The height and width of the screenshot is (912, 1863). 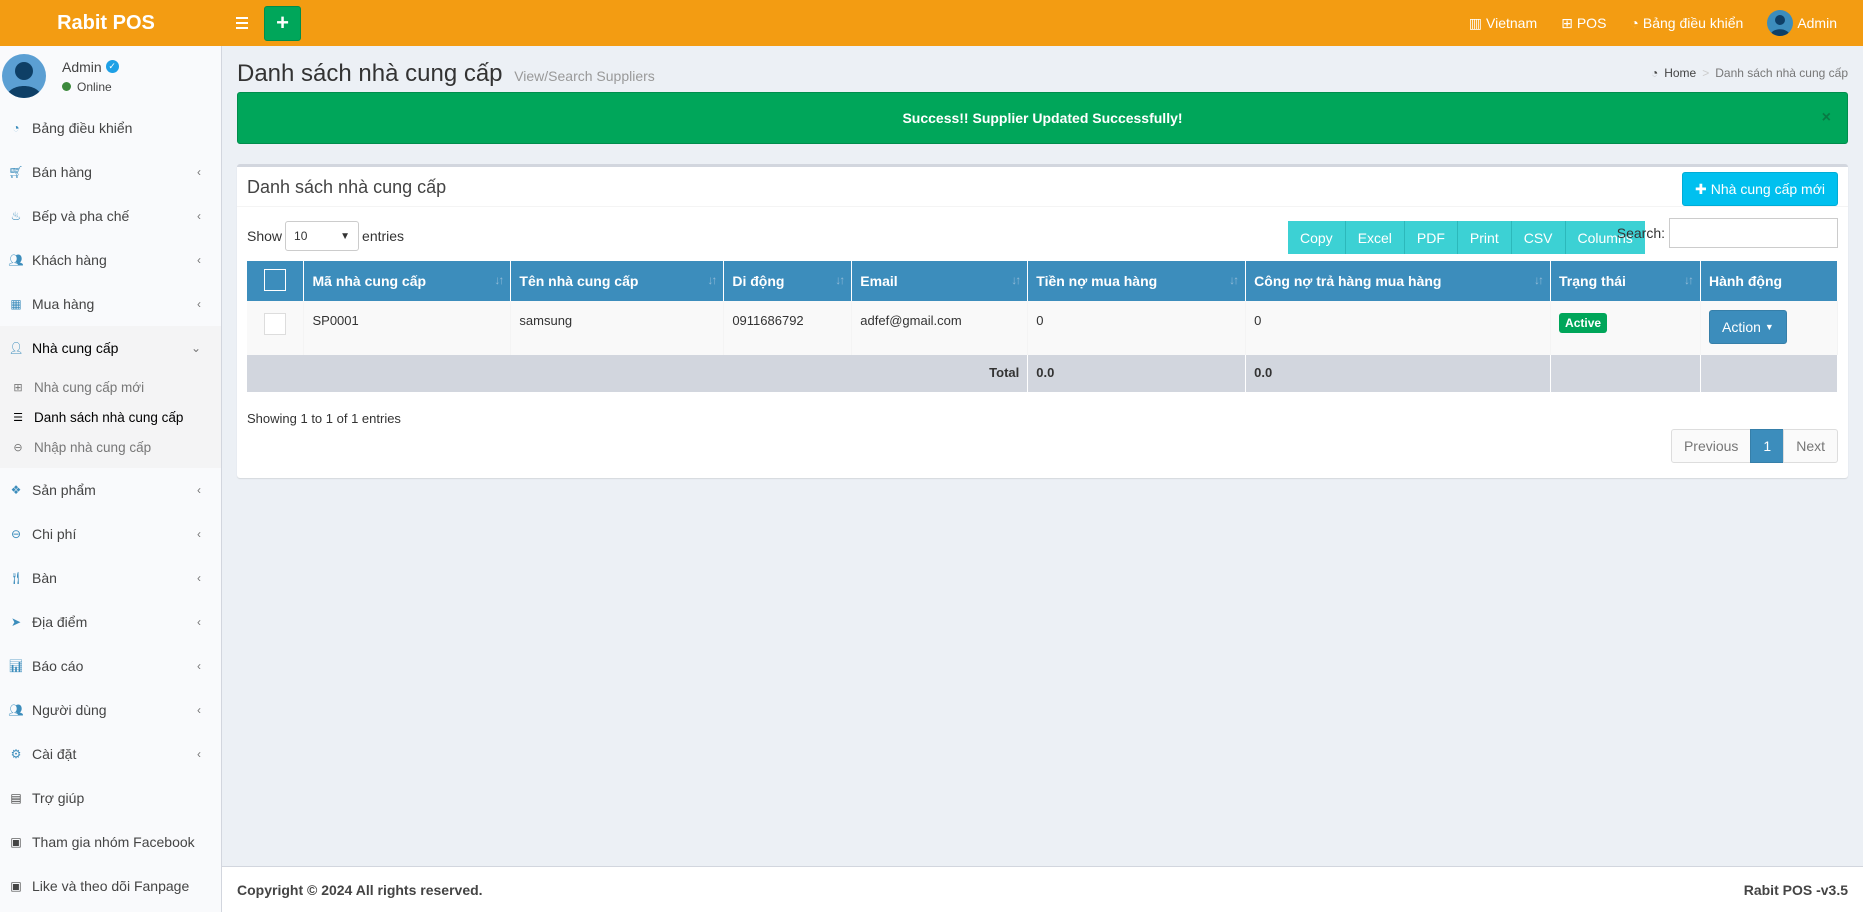 I want to click on page-1-button: 1, so click(x=1767, y=446).